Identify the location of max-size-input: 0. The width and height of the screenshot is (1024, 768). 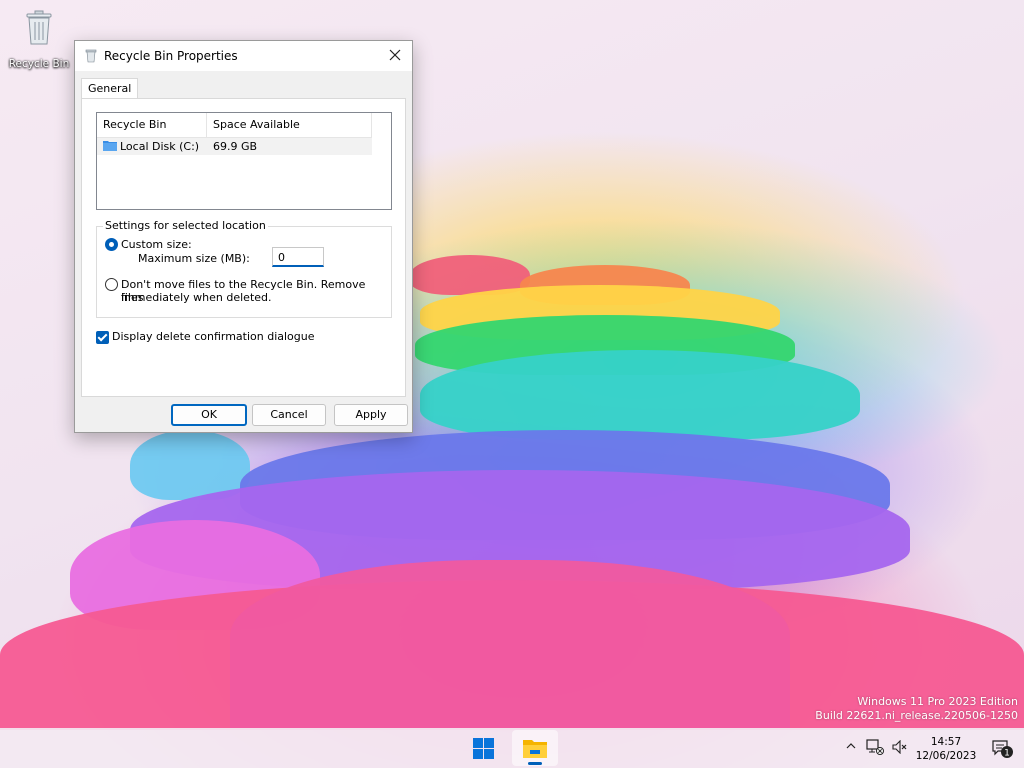
(298, 257).